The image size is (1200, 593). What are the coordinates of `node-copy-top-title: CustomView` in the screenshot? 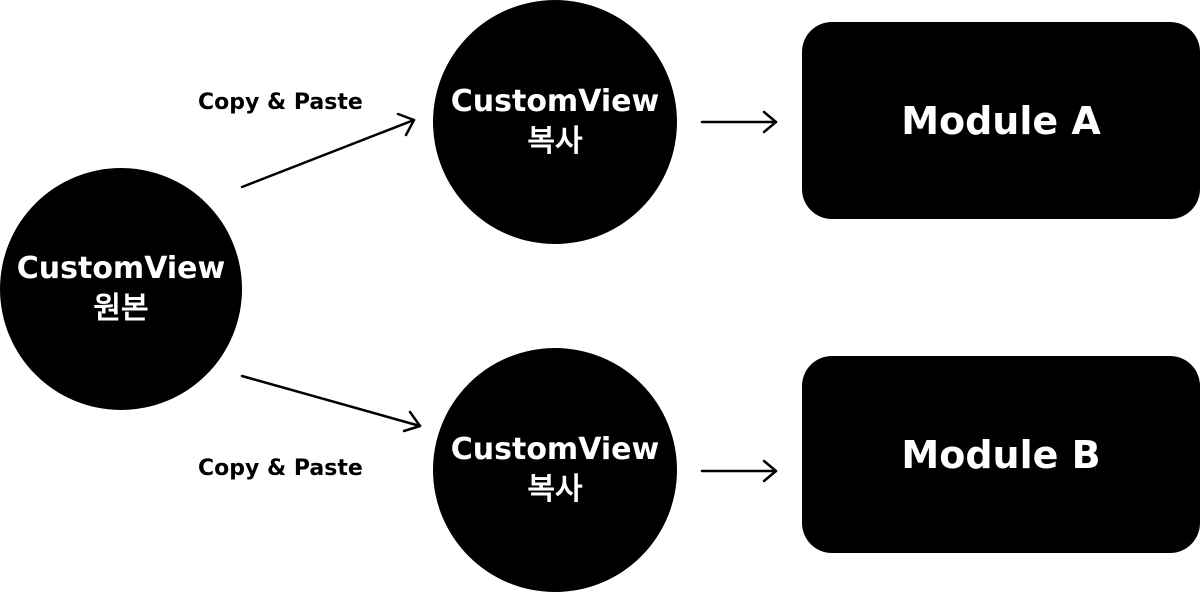 It's located at (555, 101).